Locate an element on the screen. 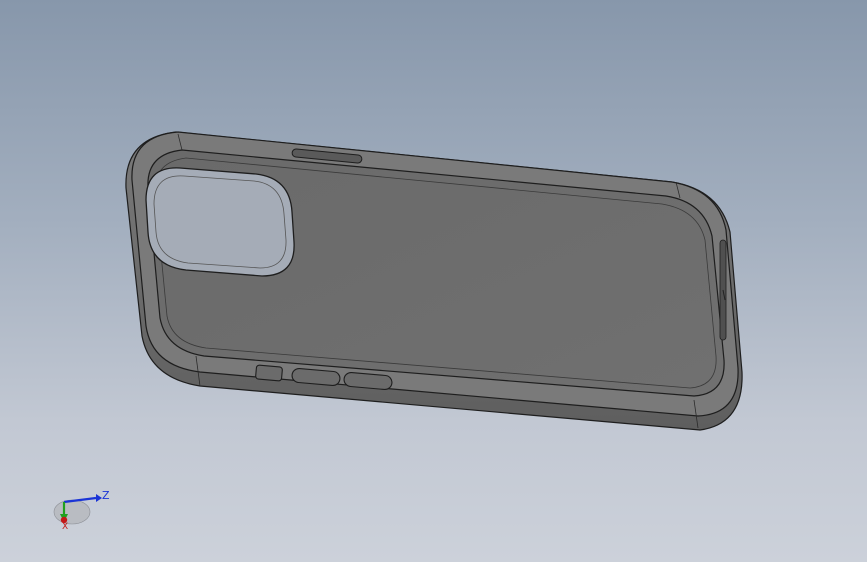 The height and width of the screenshot is (562, 867). orientation-triad: Z X is located at coordinates (80, 510).